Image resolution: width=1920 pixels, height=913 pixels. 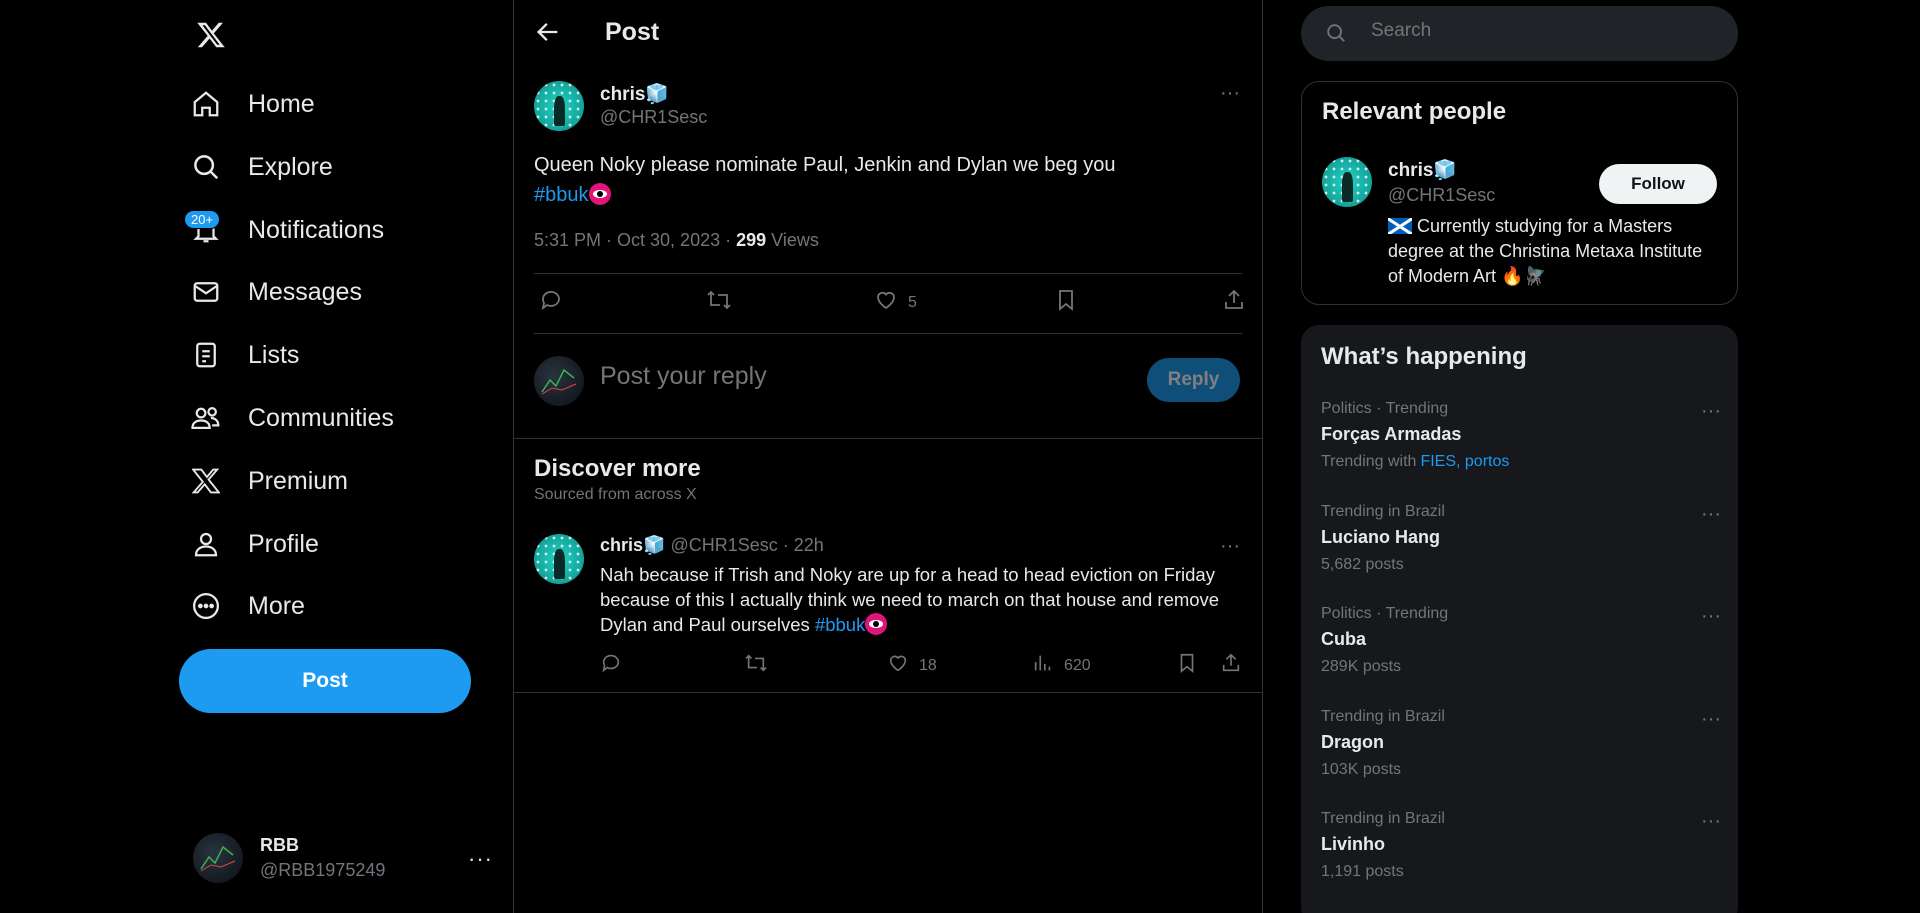 I want to click on post-button: Post, so click(x=325, y=681).